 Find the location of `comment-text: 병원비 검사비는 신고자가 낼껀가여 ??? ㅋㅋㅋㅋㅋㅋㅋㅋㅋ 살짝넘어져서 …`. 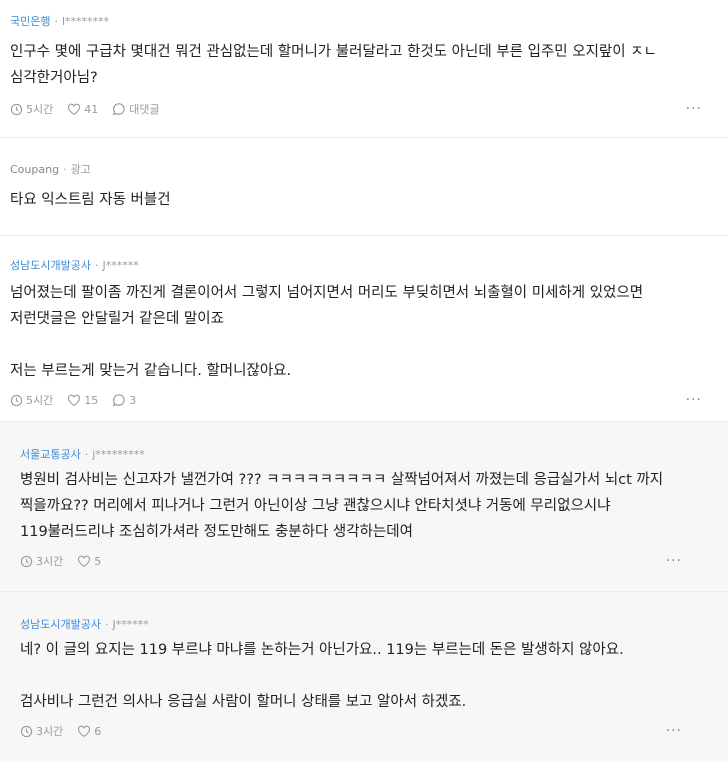

comment-text: 병원비 검사비는 신고자가 낼껀가여 ??? ㅋㅋㅋㅋㅋㅋㅋㅋㅋ 살짝넘어져서 … is located at coordinates (344, 506).